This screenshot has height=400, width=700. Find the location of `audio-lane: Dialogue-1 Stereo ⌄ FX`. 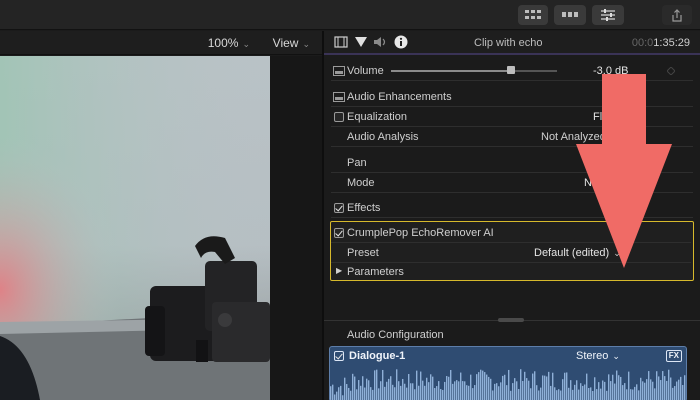

audio-lane: Dialogue-1 Stereo ⌄ FX is located at coordinates (508, 373).